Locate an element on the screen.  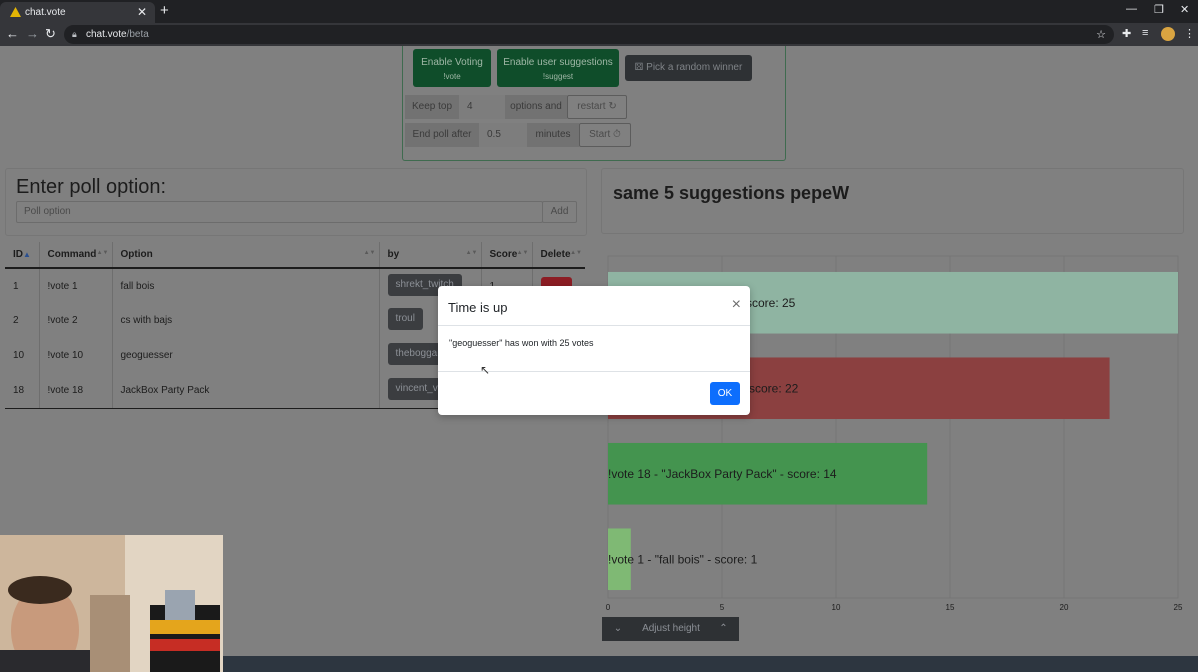
cell-command: !vote 1 is located at coordinates (76, 285).